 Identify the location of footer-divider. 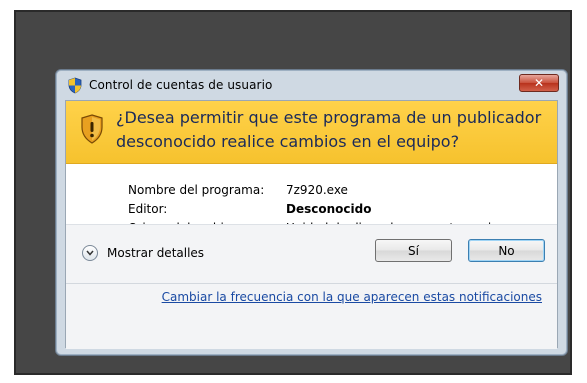
(311, 283).